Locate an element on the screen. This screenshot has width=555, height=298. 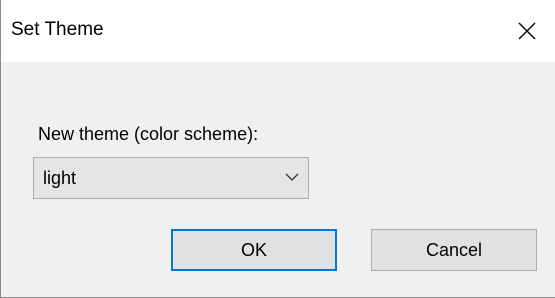
chevron-down-icon is located at coordinates (292, 177).